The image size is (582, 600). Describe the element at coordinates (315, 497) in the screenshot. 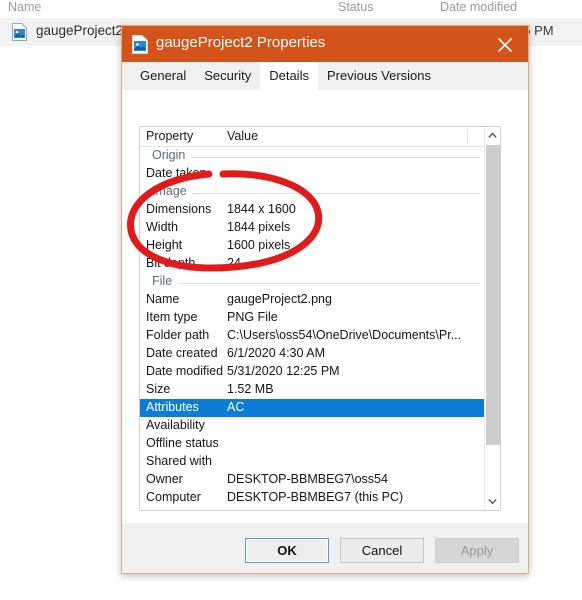

I see `property-value: DESKTOP-BBMBEG7 (this PC)` at that location.